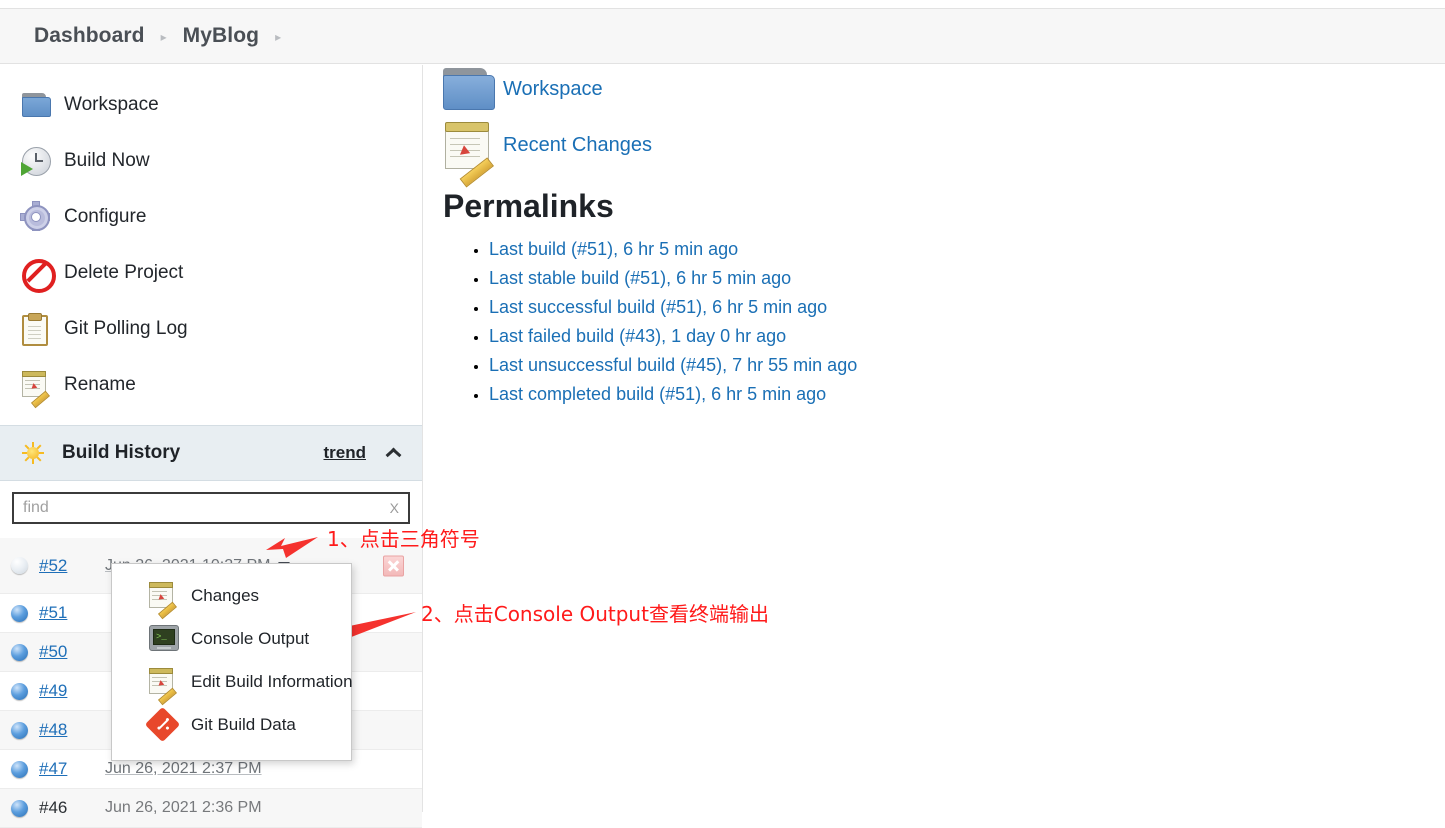 This screenshot has width=1445, height=828. Describe the element at coordinates (162, 724) in the screenshot. I see `git-icon` at that location.